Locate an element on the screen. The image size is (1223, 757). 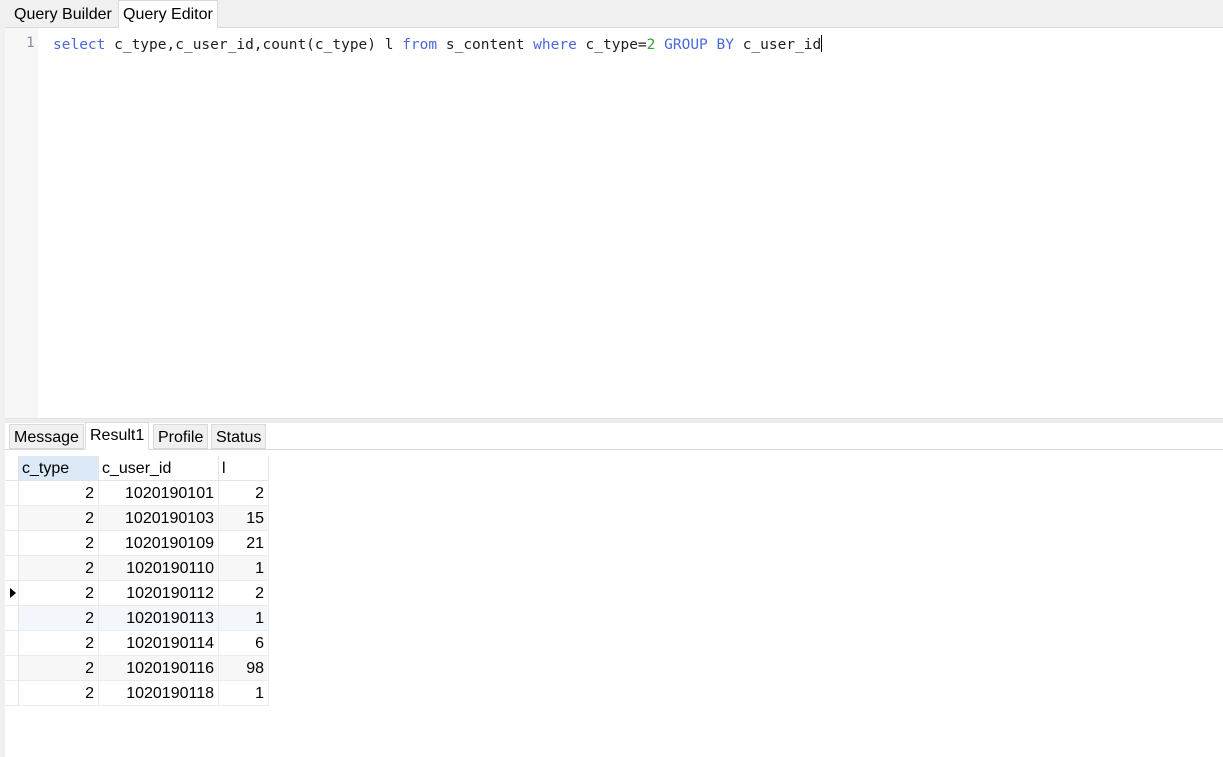
table-row: 2 1020190113 1 is located at coordinates (137, 618).